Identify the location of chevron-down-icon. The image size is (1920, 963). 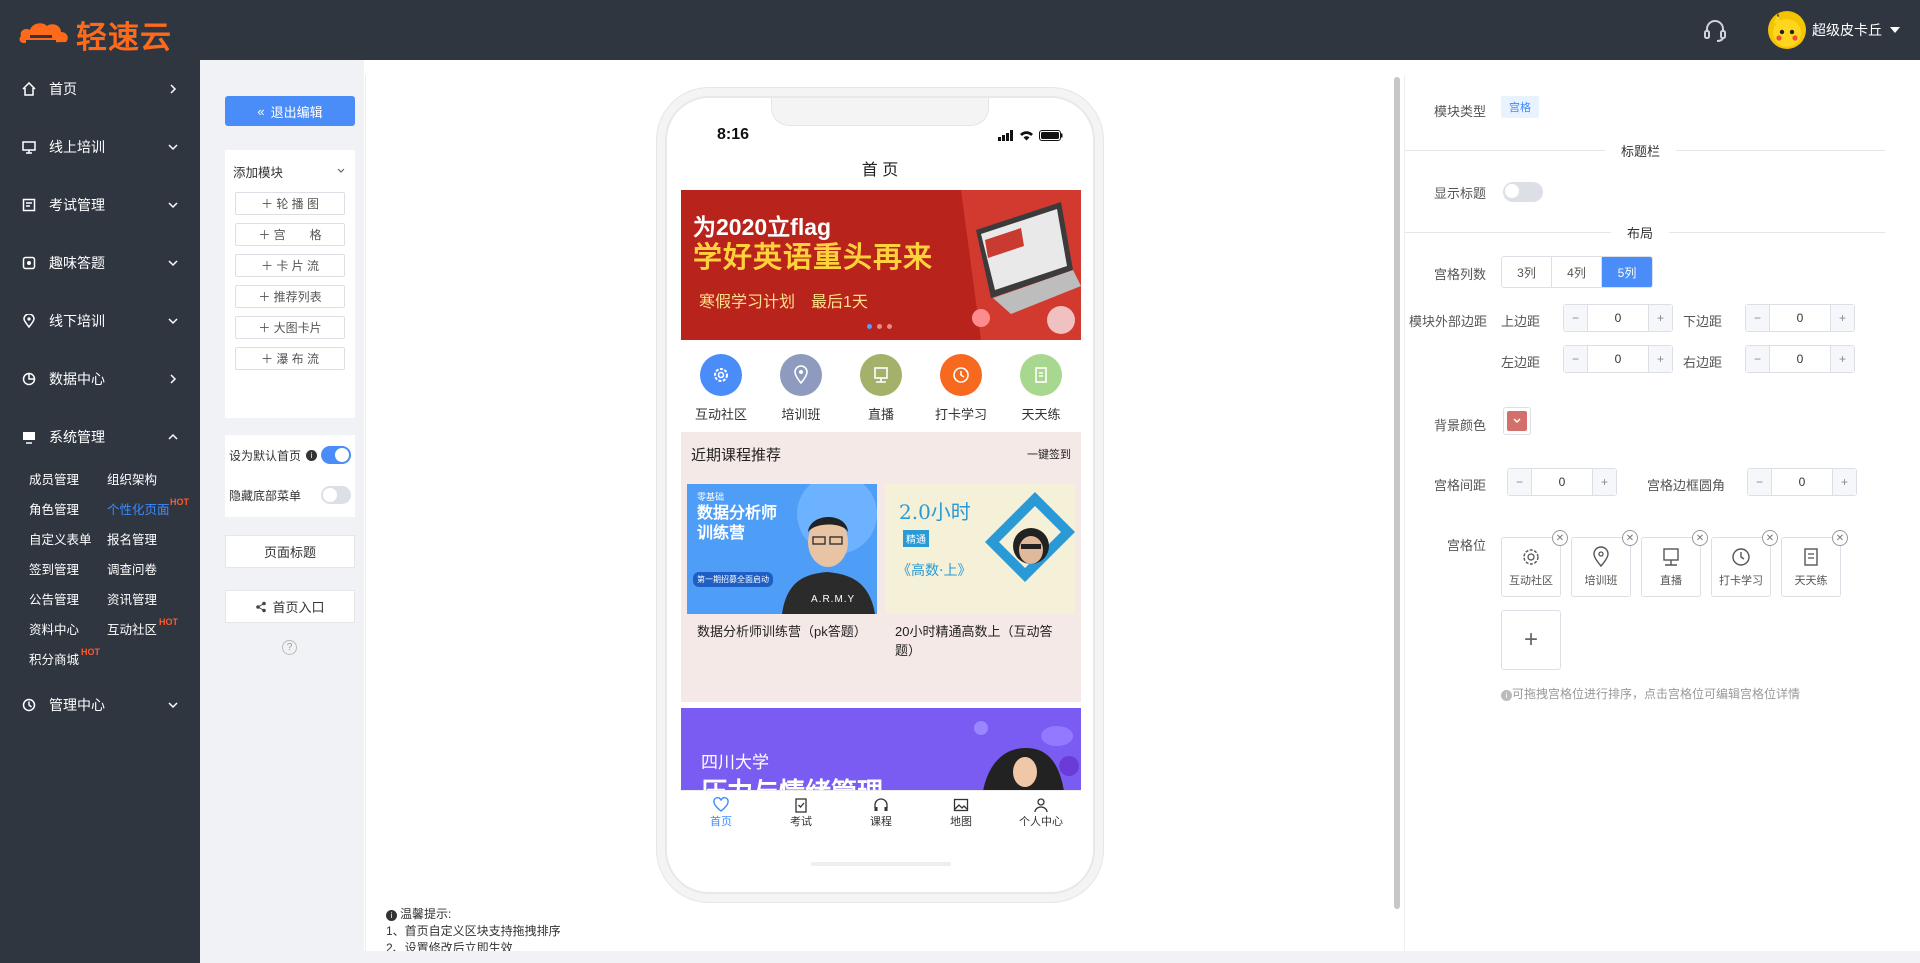
(1895, 30).